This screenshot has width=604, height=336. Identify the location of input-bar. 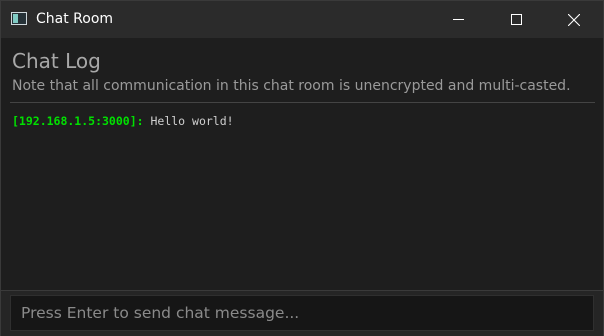
(302, 313).